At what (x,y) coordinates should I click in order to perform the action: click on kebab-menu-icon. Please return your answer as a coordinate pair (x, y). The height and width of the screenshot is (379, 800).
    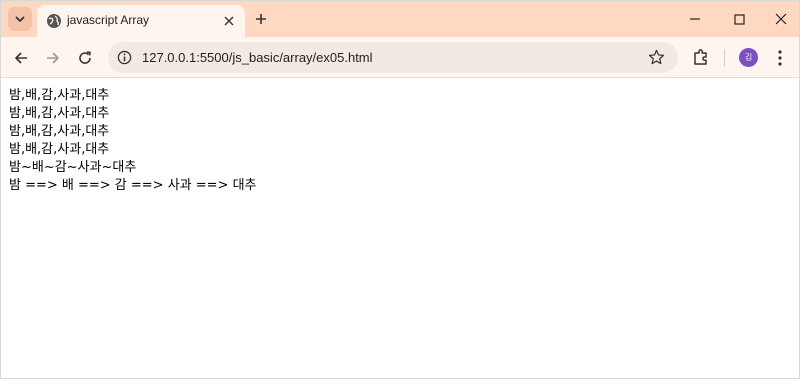
    Looking at the image, I should click on (780, 58).